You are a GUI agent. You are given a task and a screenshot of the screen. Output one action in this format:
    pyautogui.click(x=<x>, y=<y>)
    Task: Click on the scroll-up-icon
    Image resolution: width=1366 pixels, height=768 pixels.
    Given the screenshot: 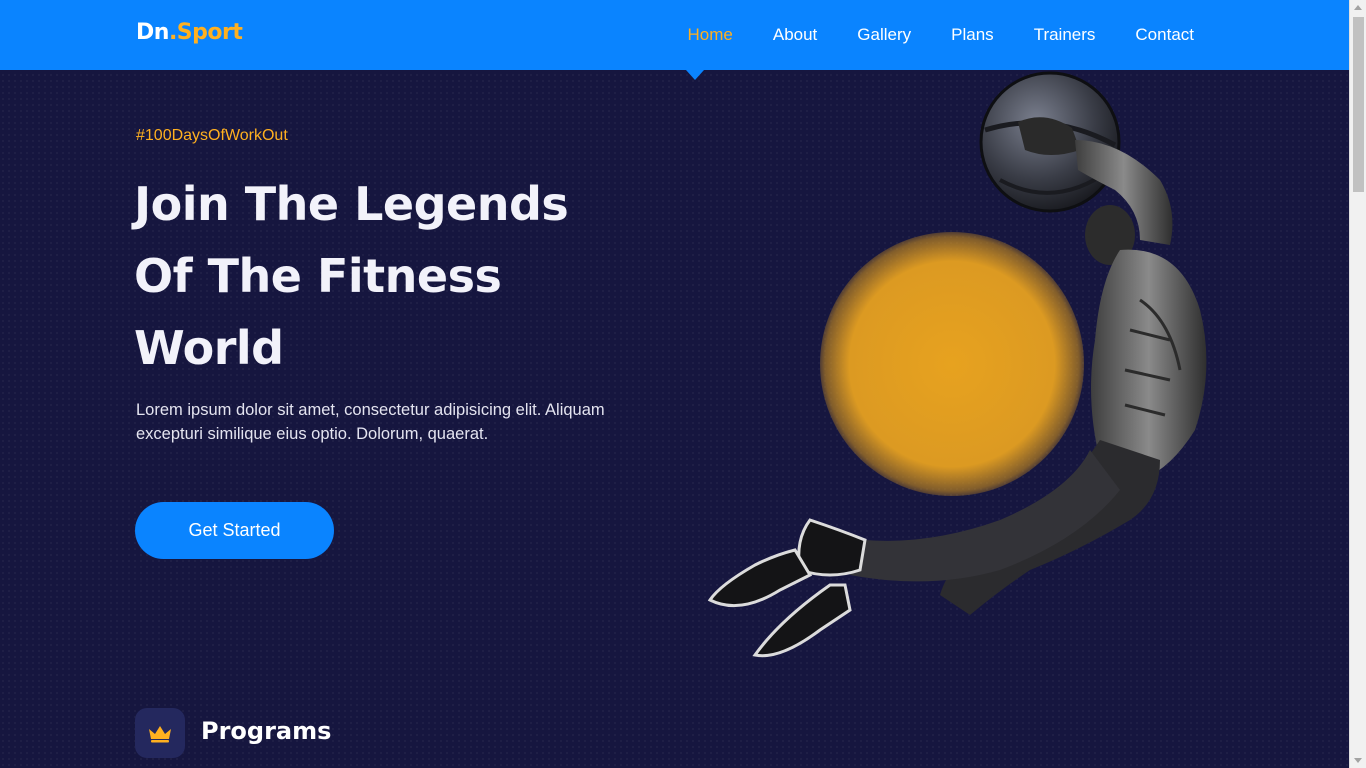 What is the action you would take?
    pyautogui.click(x=1358, y=7)
    